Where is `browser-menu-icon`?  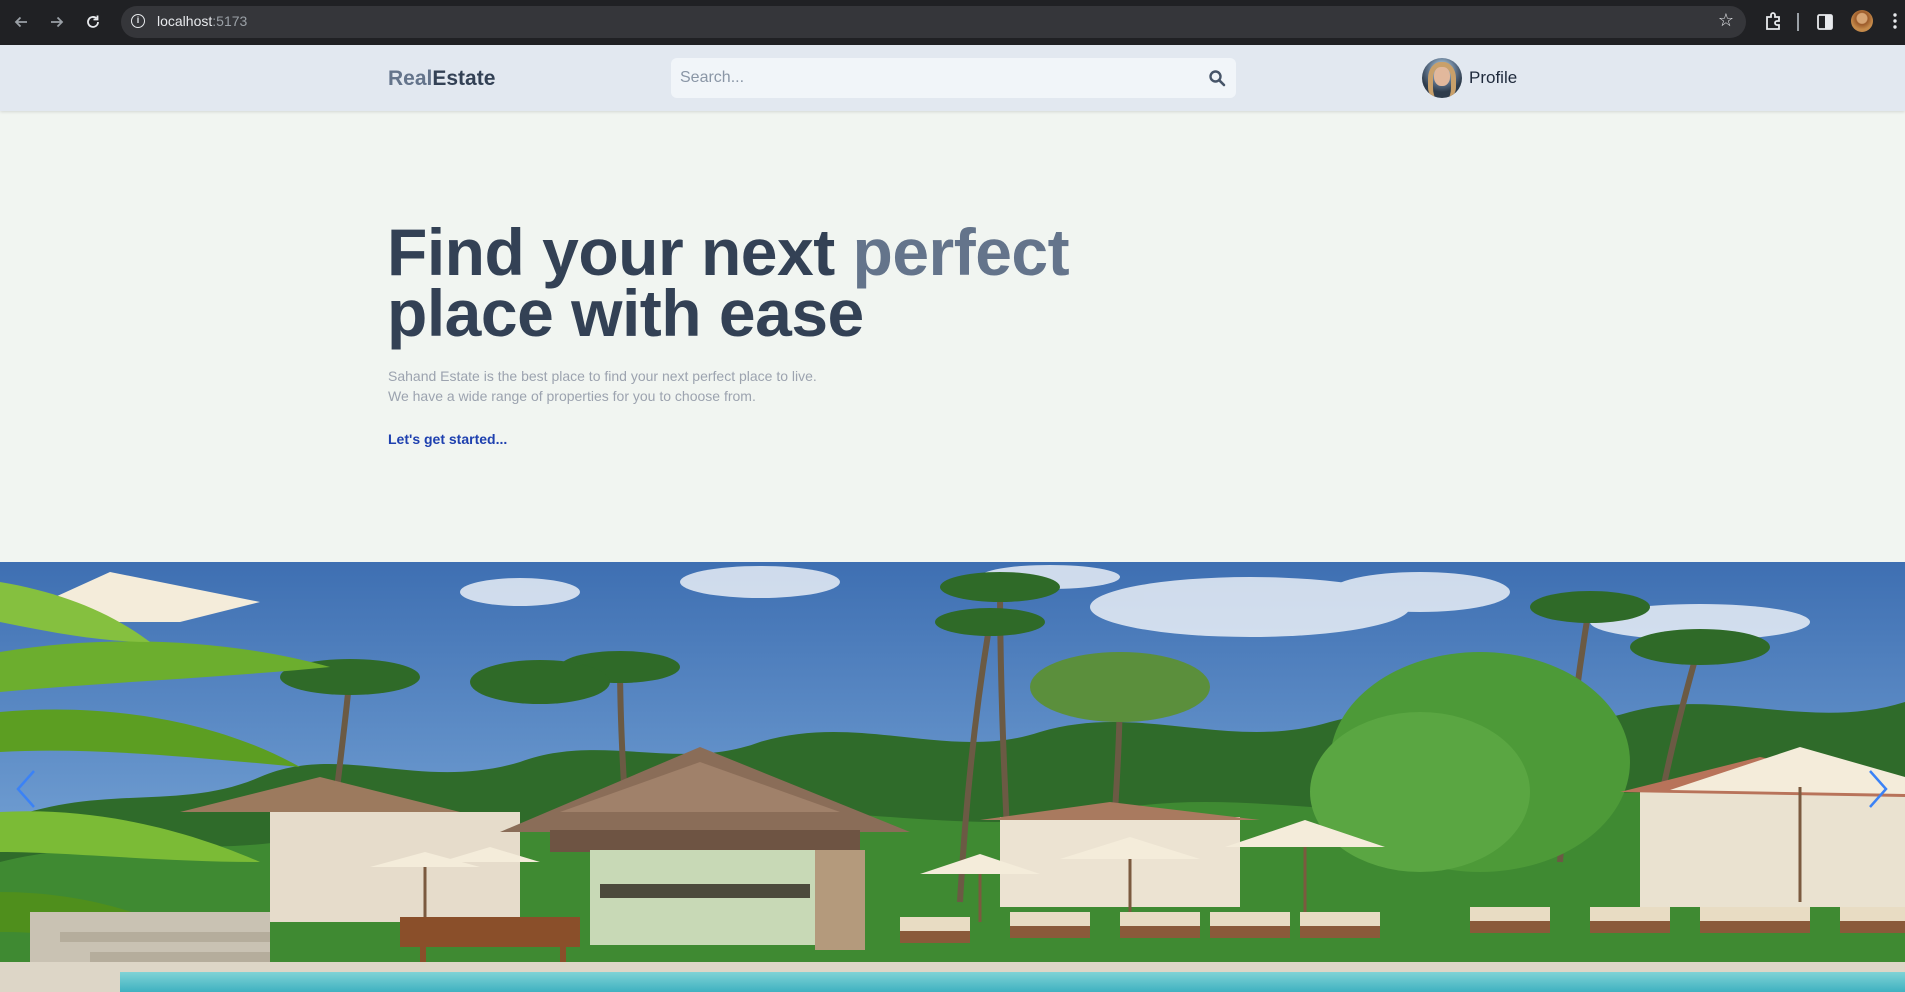
browser-menu-icon is located at coordinates (1895, 22).